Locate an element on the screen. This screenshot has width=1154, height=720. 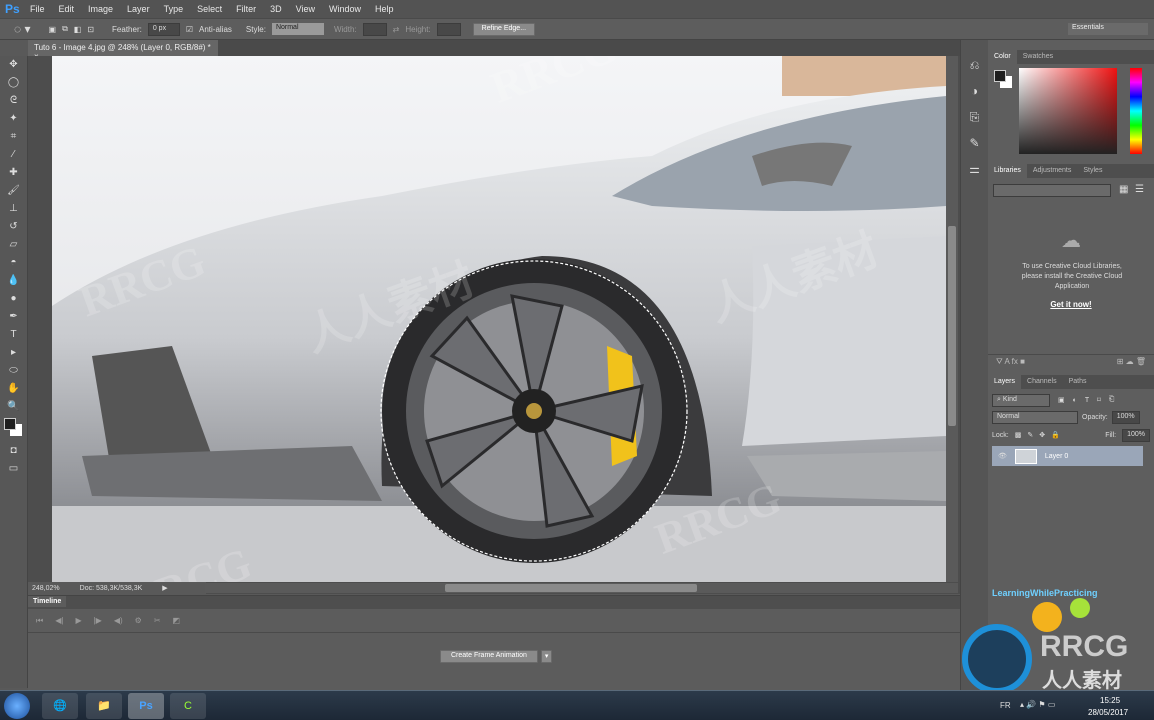
brush-presets-icon: ✎ is located at coordinates (974, 147).